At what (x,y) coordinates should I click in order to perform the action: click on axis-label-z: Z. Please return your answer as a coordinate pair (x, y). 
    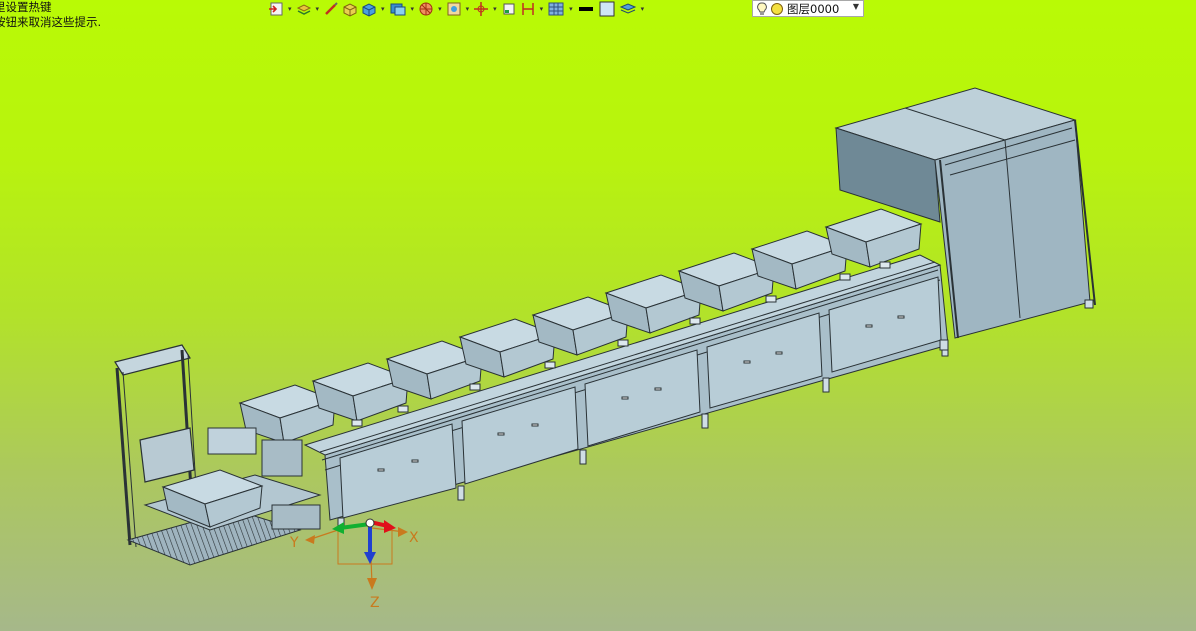
    Looking at the image, I should click on (375, 603).